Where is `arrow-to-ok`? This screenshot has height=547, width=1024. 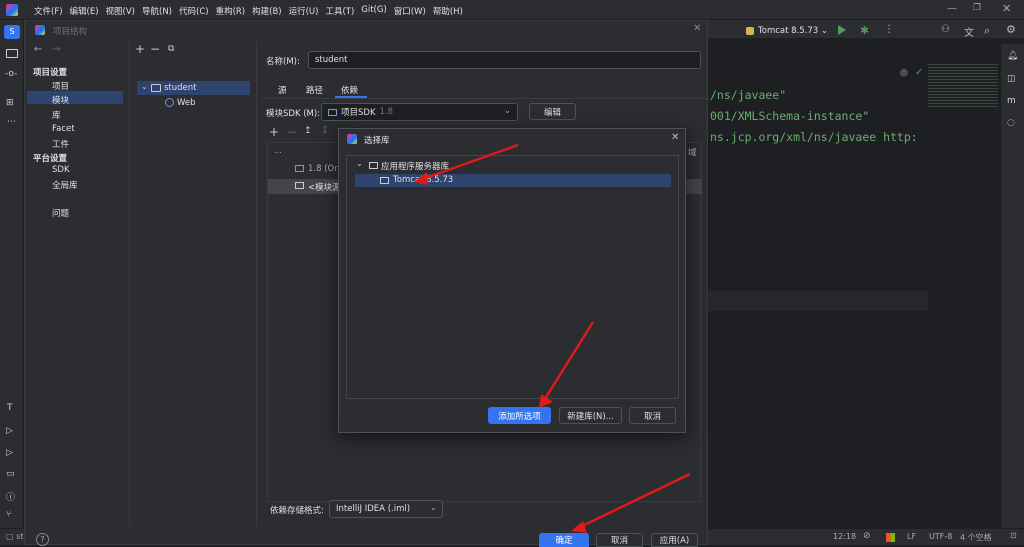
arrow-to-ok is located at coordinates (631, 502).